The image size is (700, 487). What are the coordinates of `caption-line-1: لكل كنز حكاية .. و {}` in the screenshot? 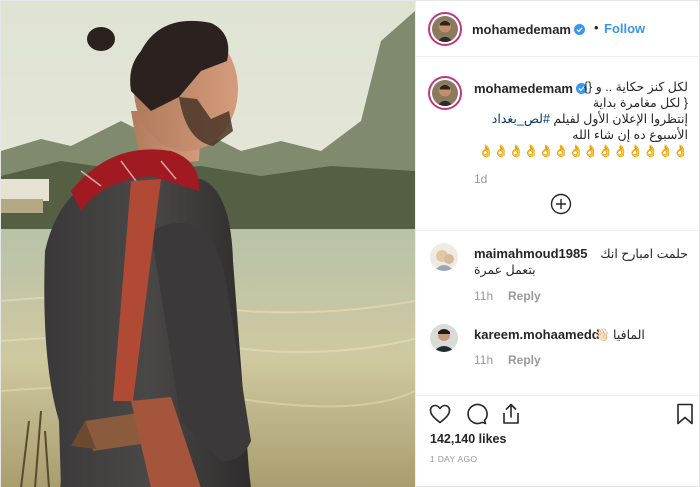 It's located at (635, 87).